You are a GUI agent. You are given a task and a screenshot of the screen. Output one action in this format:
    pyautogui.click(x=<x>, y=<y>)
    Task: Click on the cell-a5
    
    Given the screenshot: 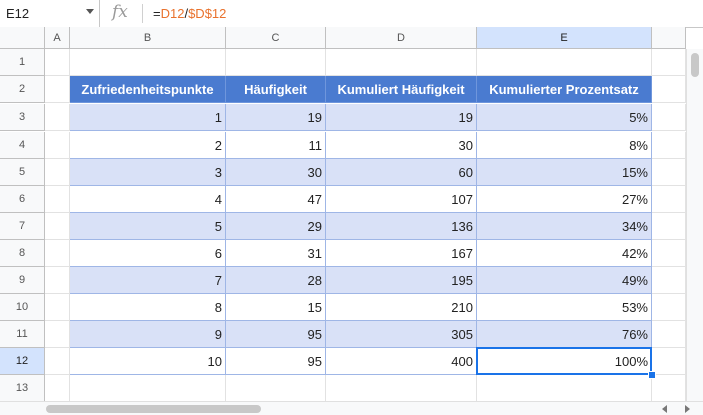 What is the action you would take?
    pyautogui.click(x=57, y=172)
    